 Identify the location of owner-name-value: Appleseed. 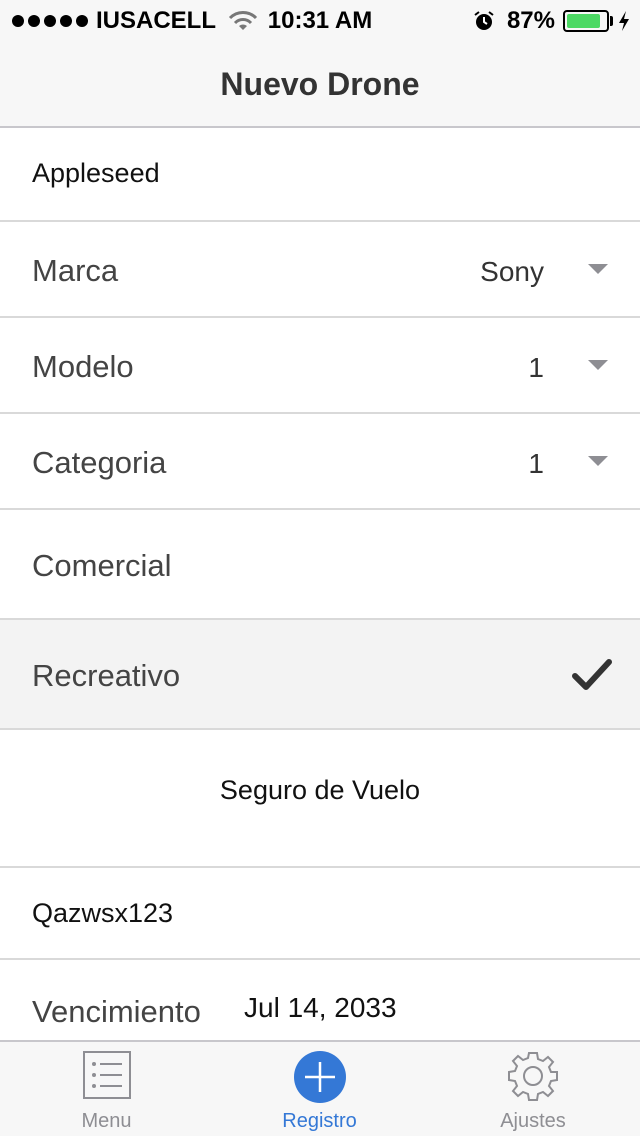
(96, 173).